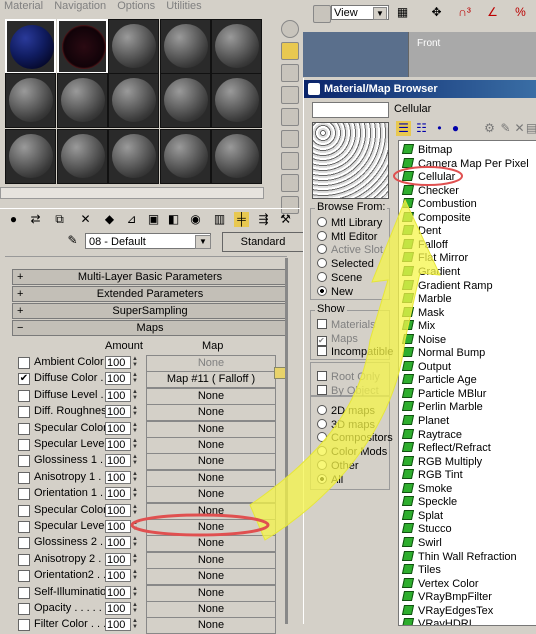 This screenshot has height=634, width=536. Describe the element at coordinates (173, 219) in the screenshot. I see `material-id-icon: ◧` at that location.